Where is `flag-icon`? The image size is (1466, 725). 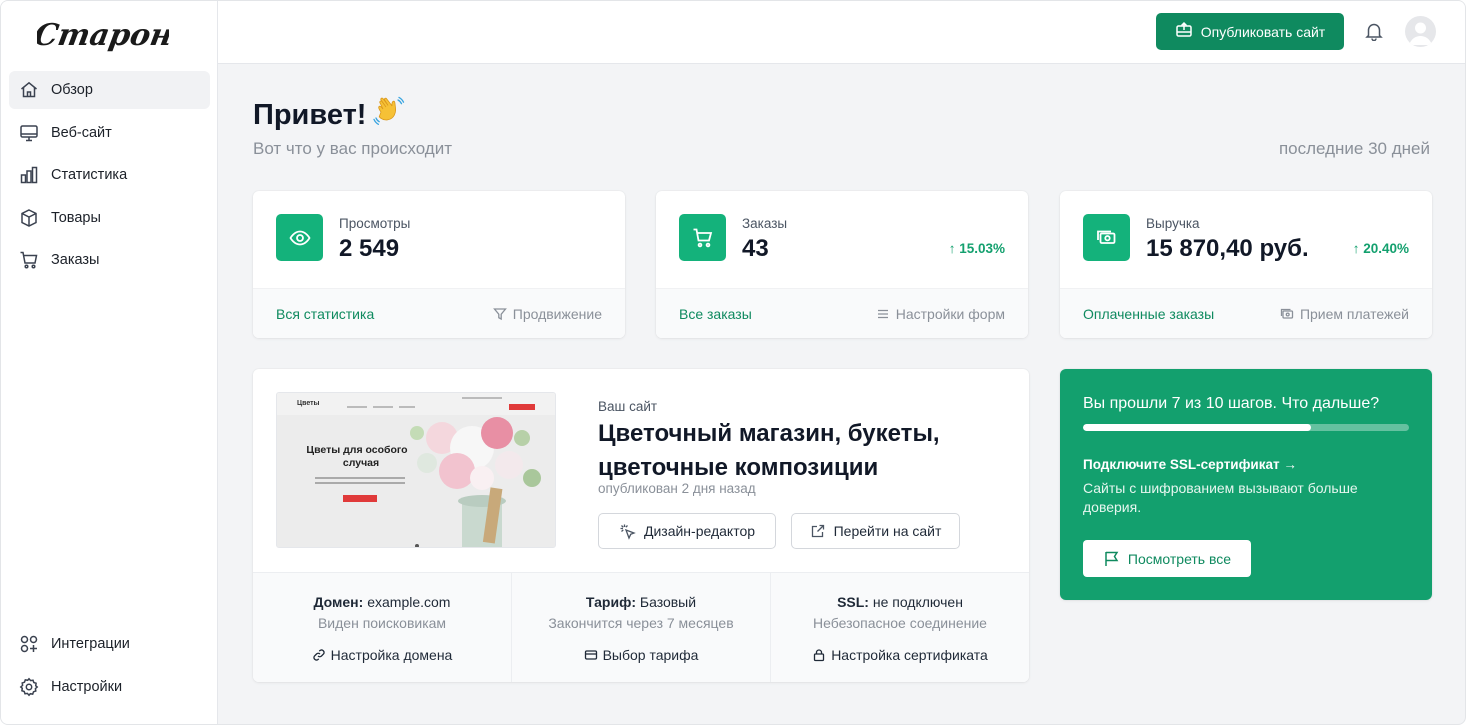
flag-icon is located at coordinates (1112, 558).